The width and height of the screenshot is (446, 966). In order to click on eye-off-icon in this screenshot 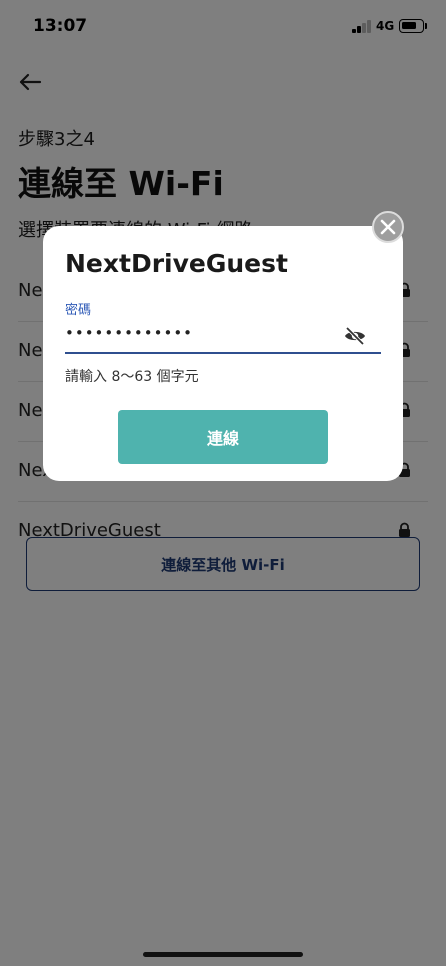, I will do `click(355, 336)`.